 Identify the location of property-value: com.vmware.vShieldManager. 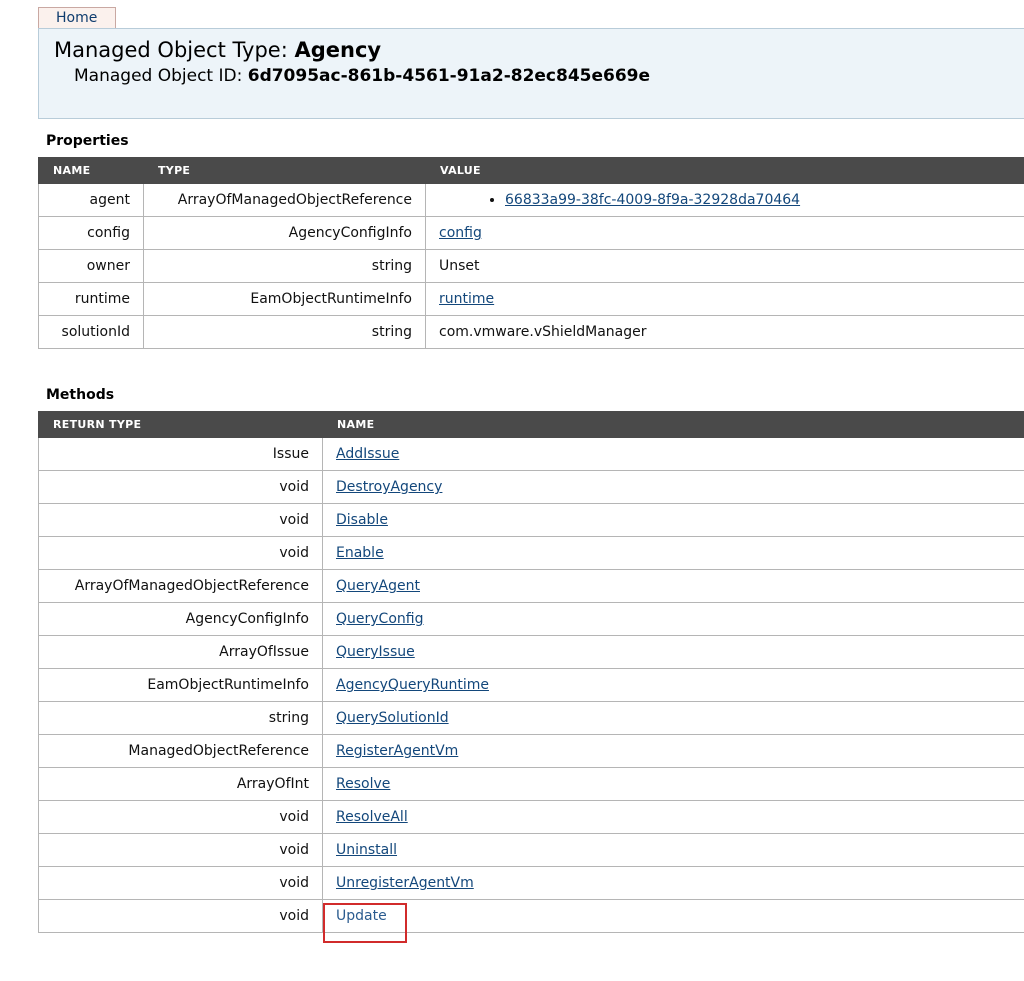
(724, 332).